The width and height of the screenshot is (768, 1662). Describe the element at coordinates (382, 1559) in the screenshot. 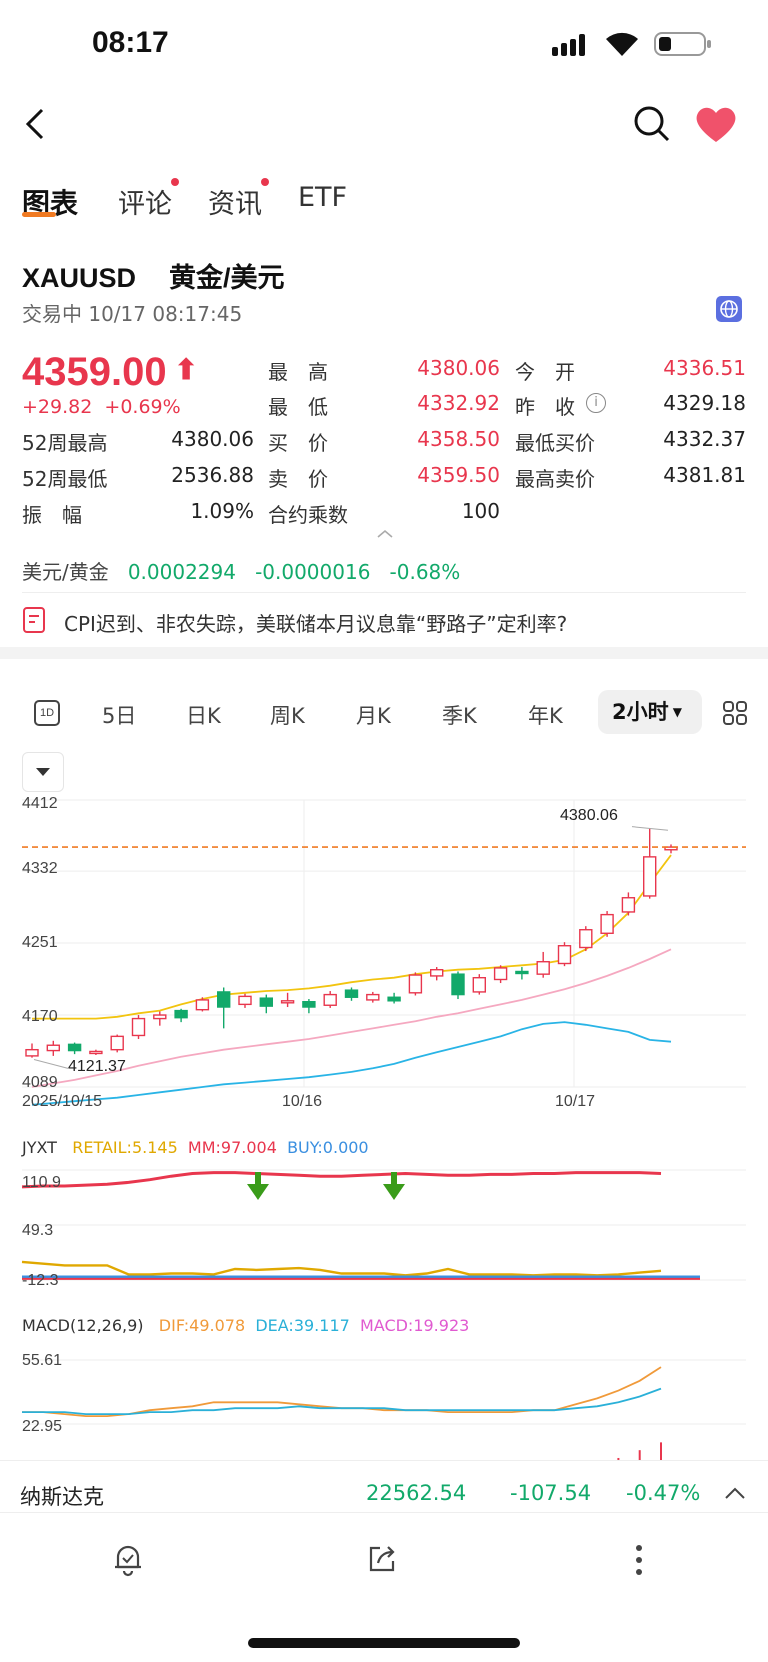

I see `share-icon` at that location.